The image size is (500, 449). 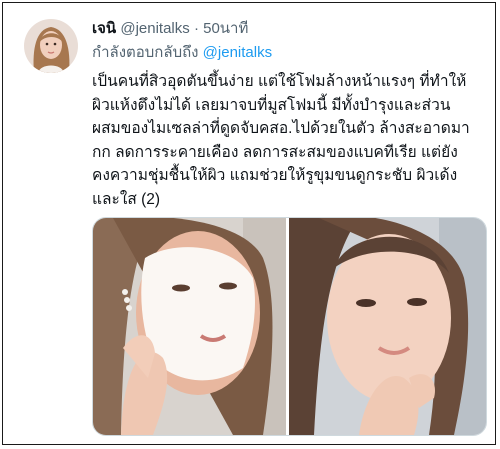 What do you see at coordinates (154, 28) in the screenshot?
I see `user-handle: @jenitalks` at bounding box center [154, 28].